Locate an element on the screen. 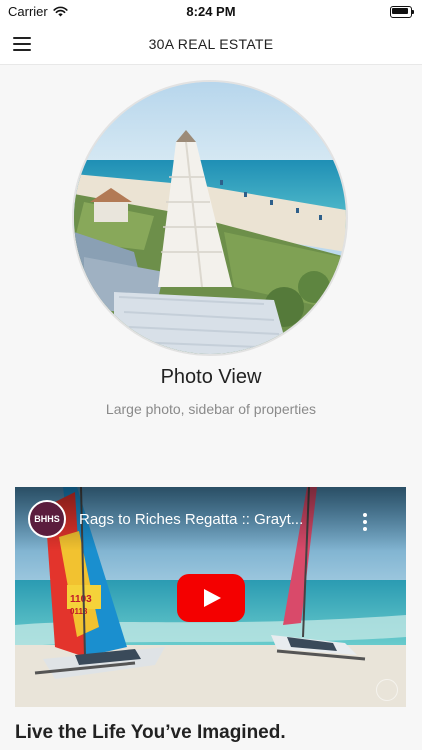 Image resolution: width=422 pixels, height=750 pixels. battery-icon is located at coordinates (402, 12).